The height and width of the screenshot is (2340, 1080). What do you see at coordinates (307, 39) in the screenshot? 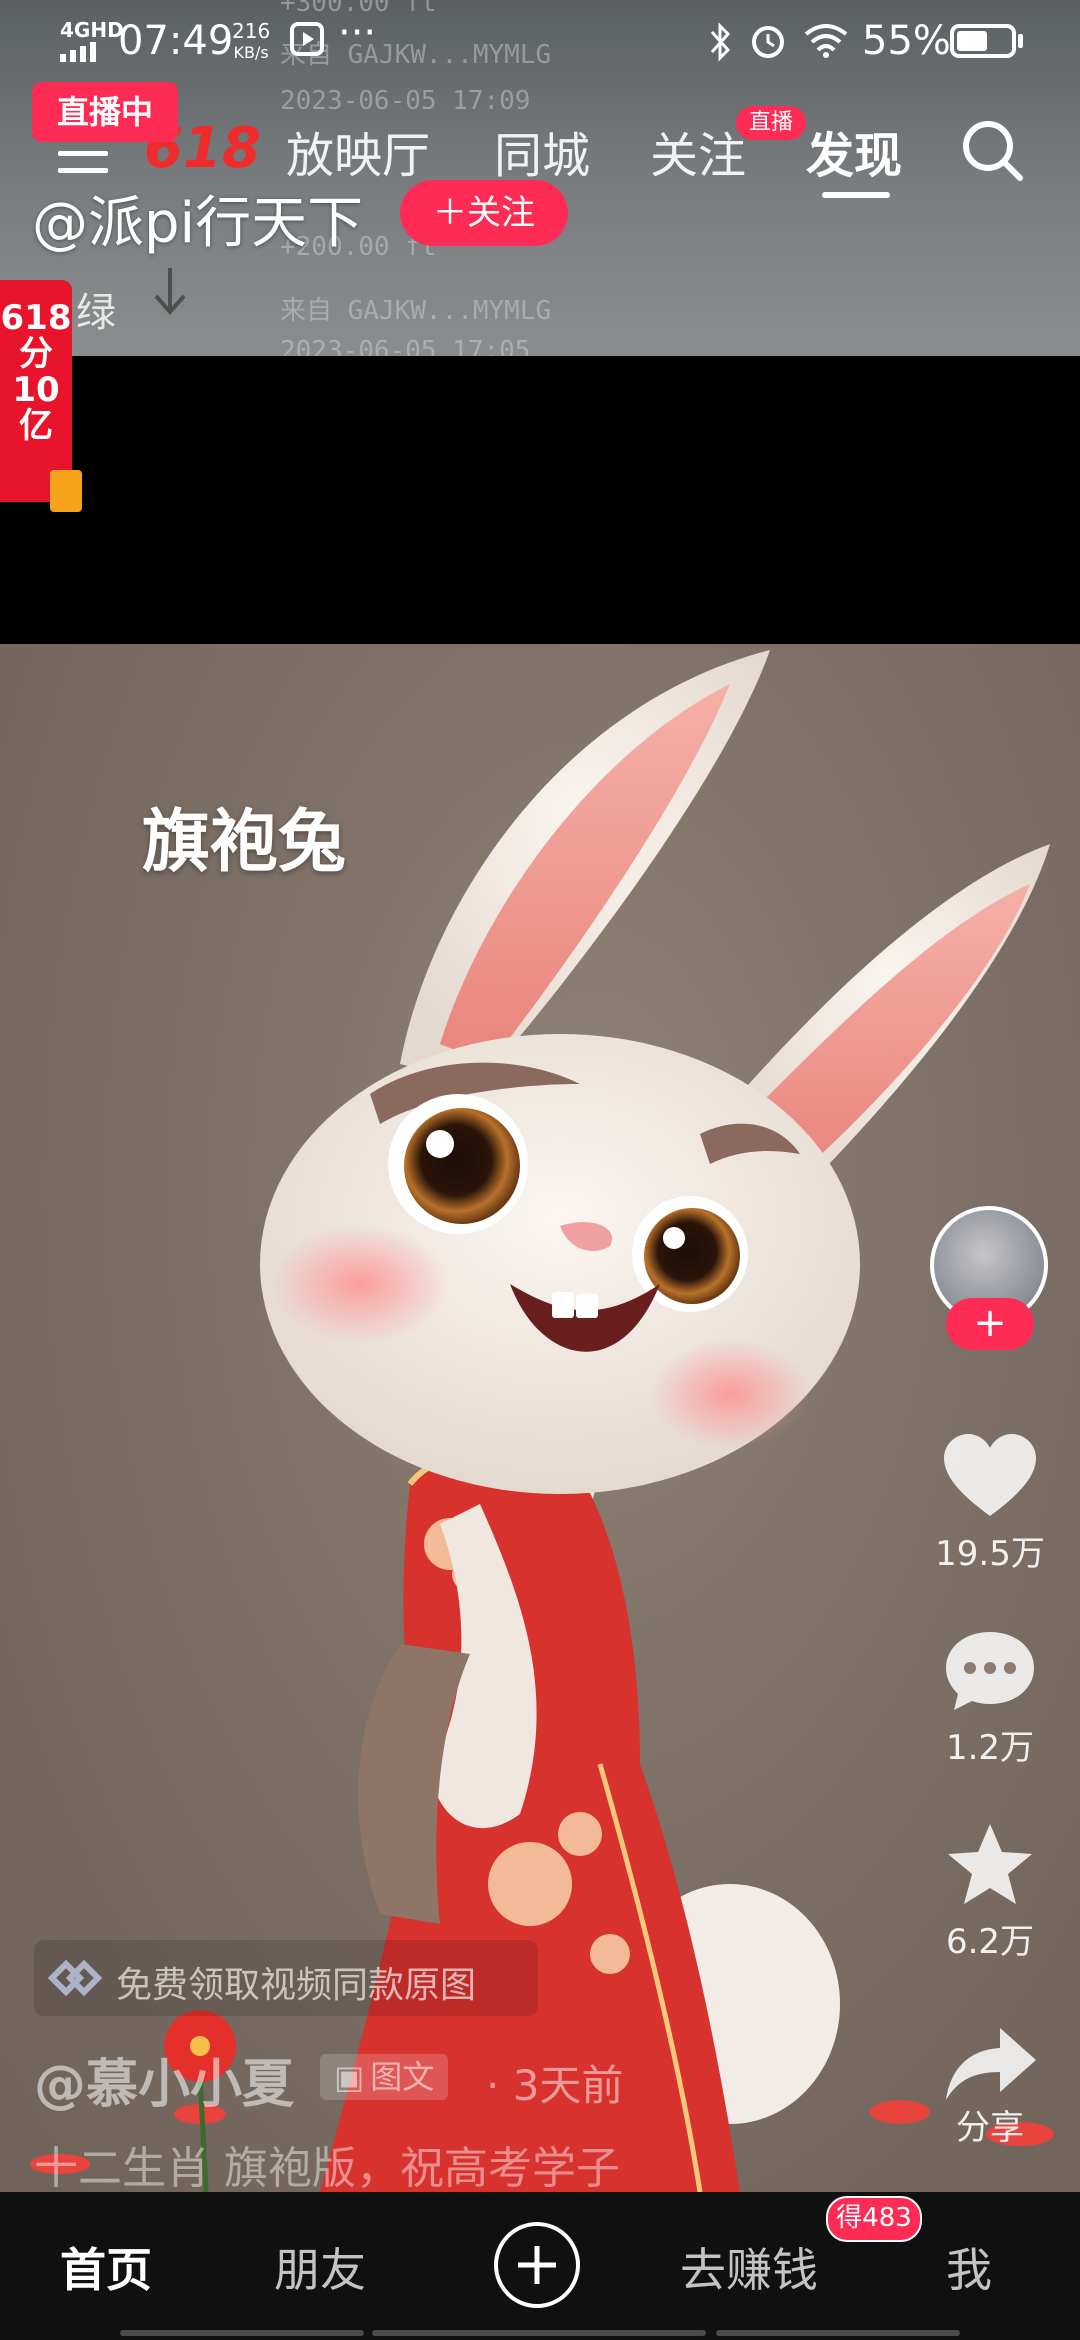
I see `play-icon` at bounding box center [307, 39].